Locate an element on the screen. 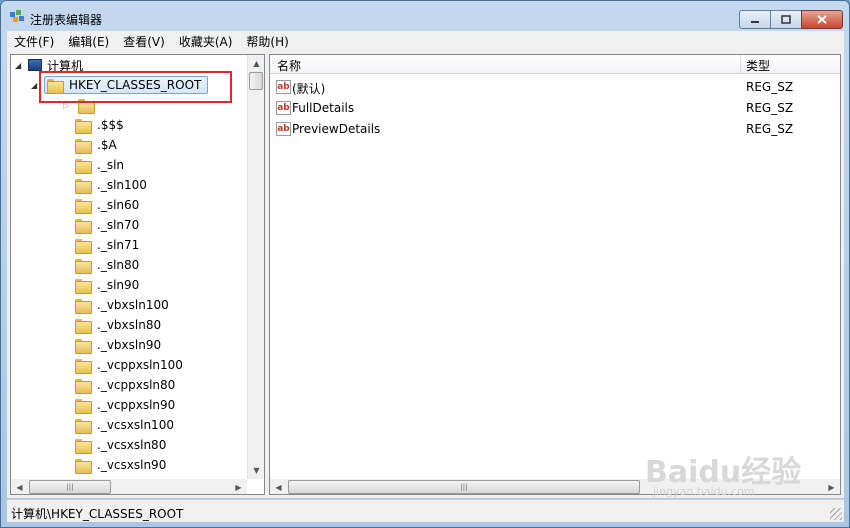  maximize-icon is located at coordinates (786, 19).